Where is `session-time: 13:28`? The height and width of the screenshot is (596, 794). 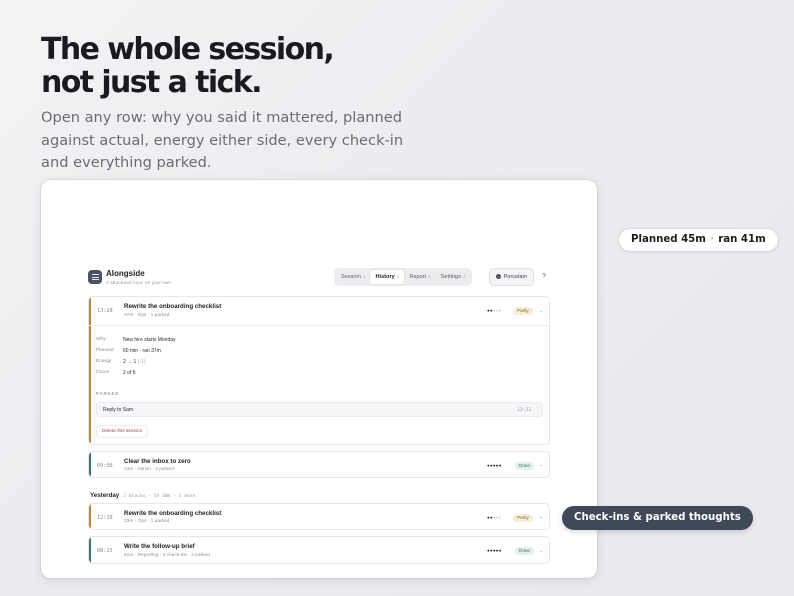 session-time: 13:28 is located at coordinates (105, 311).